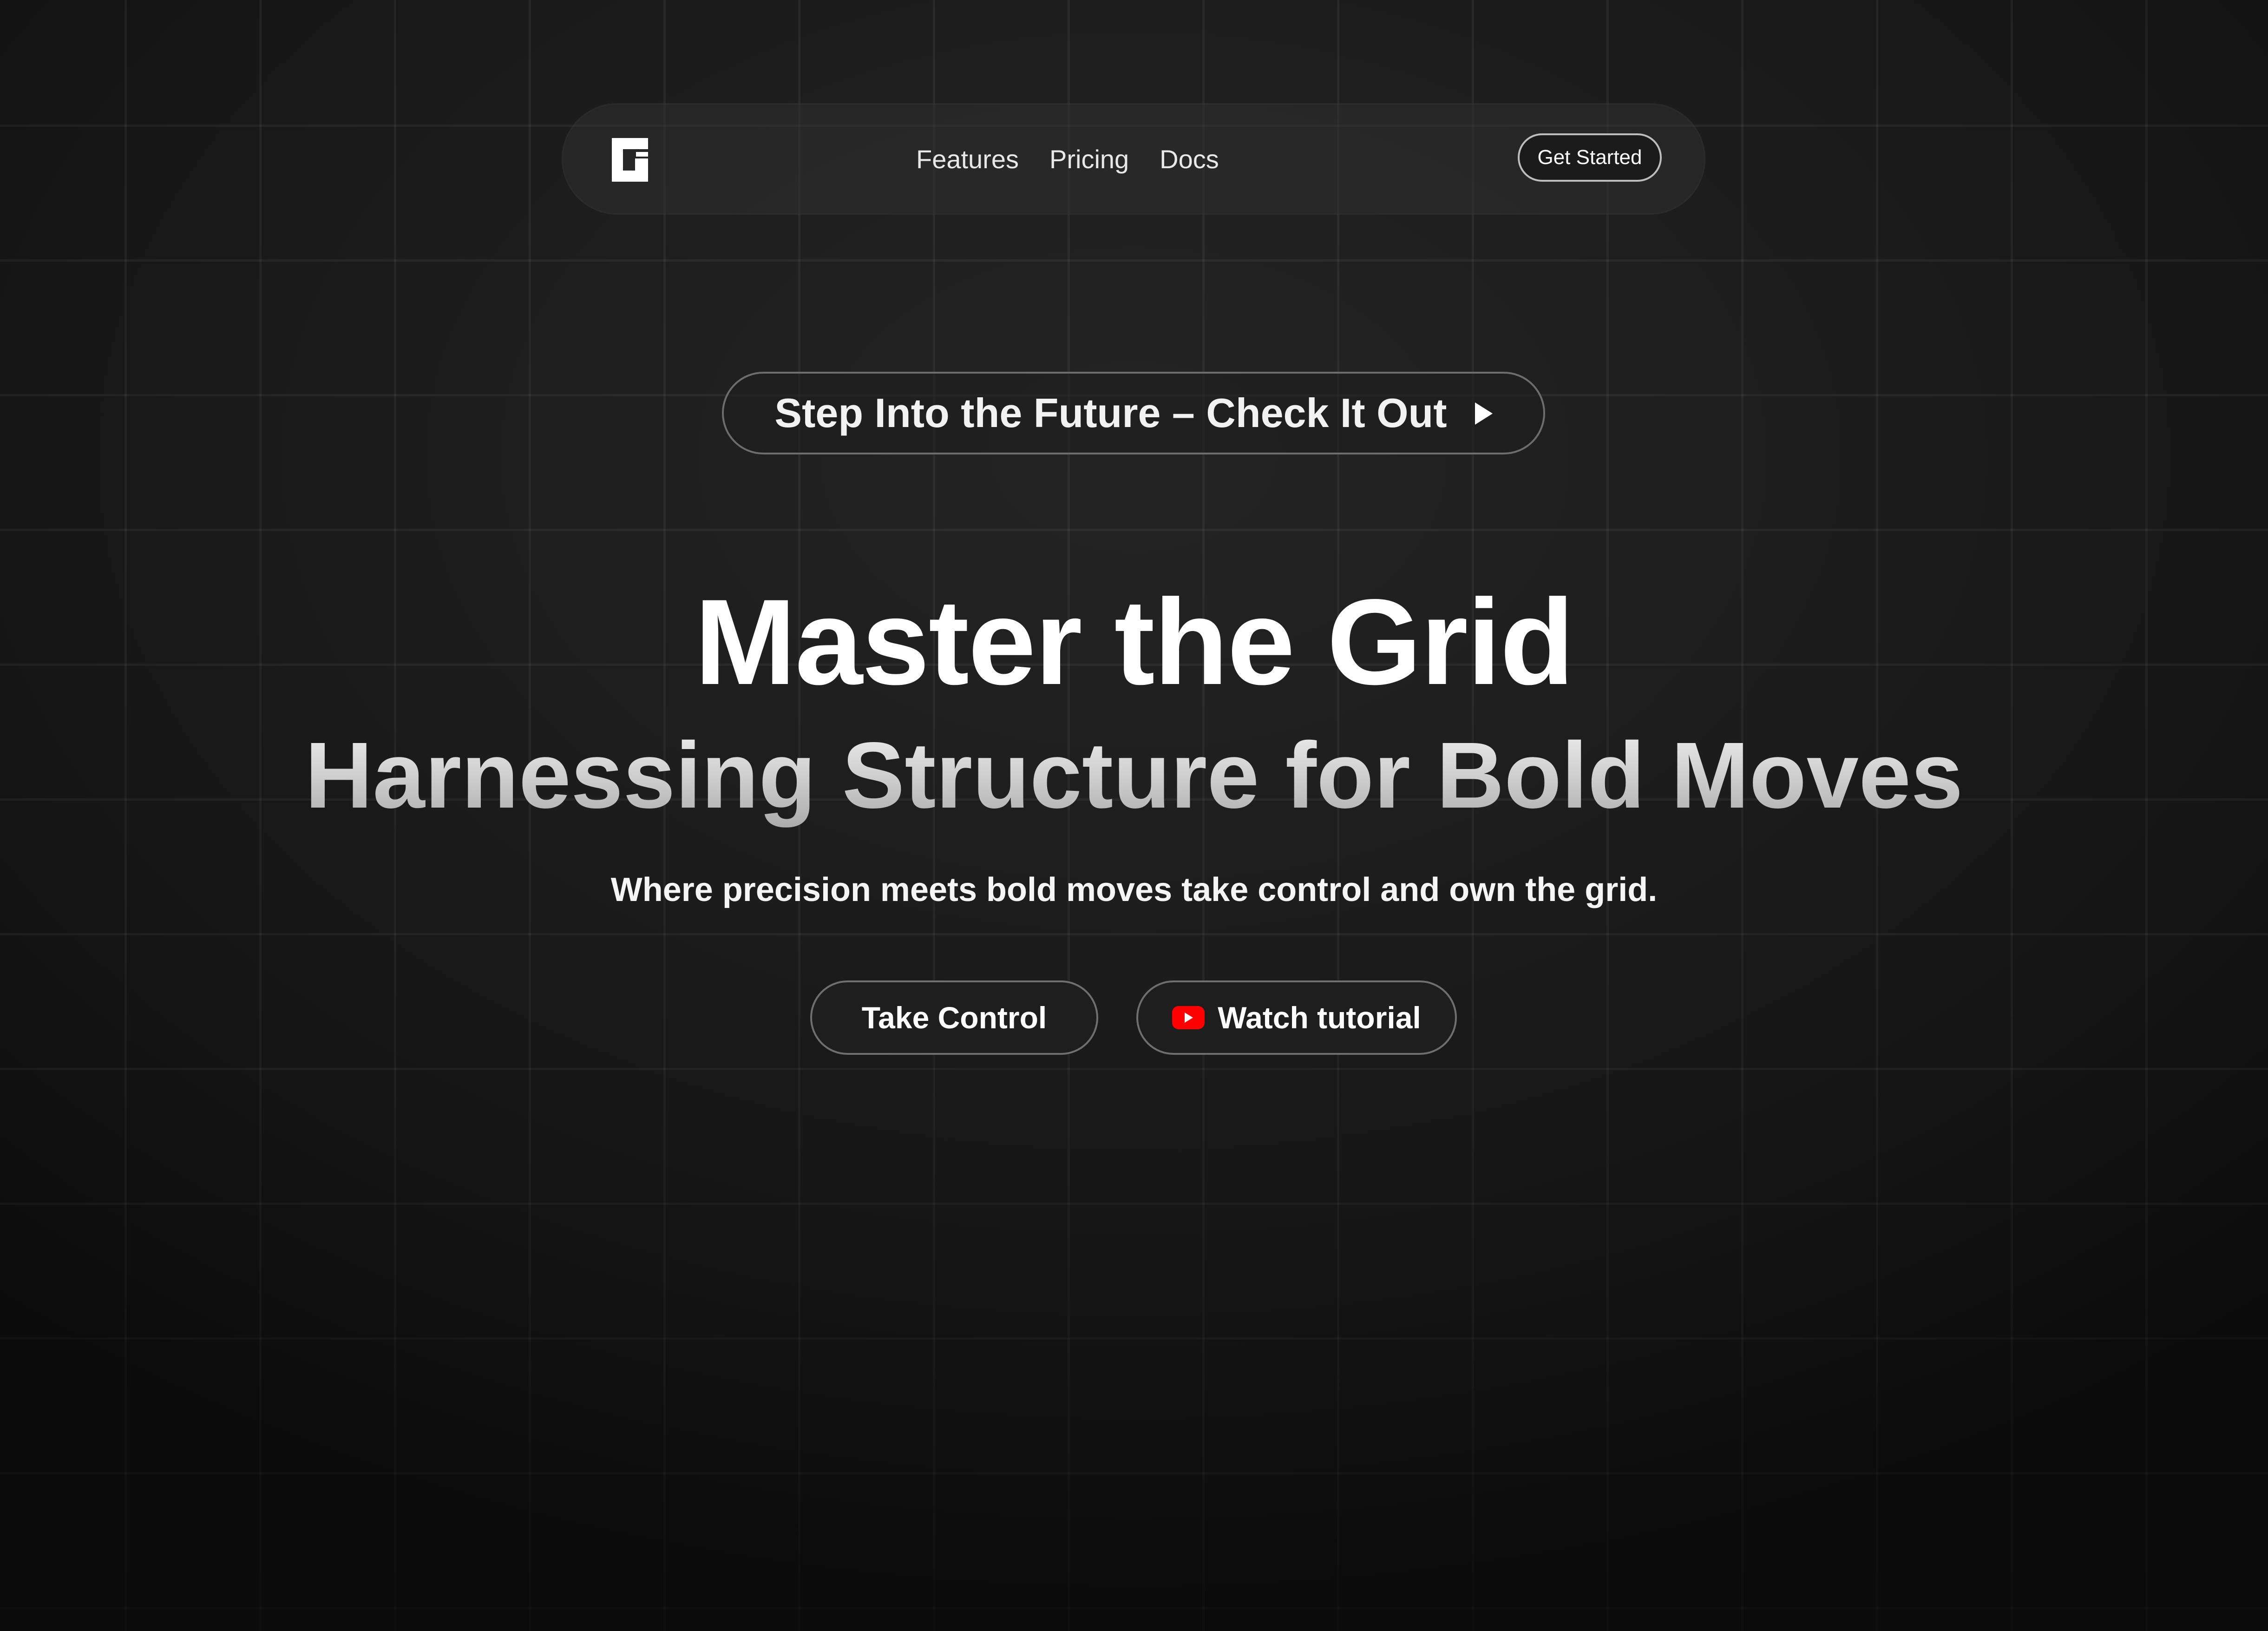  Describe the element at coordinates (1134, 775) in the screenshot. I see `hero-subtitle: Harnessing Structure for Bold Moves` at that location.